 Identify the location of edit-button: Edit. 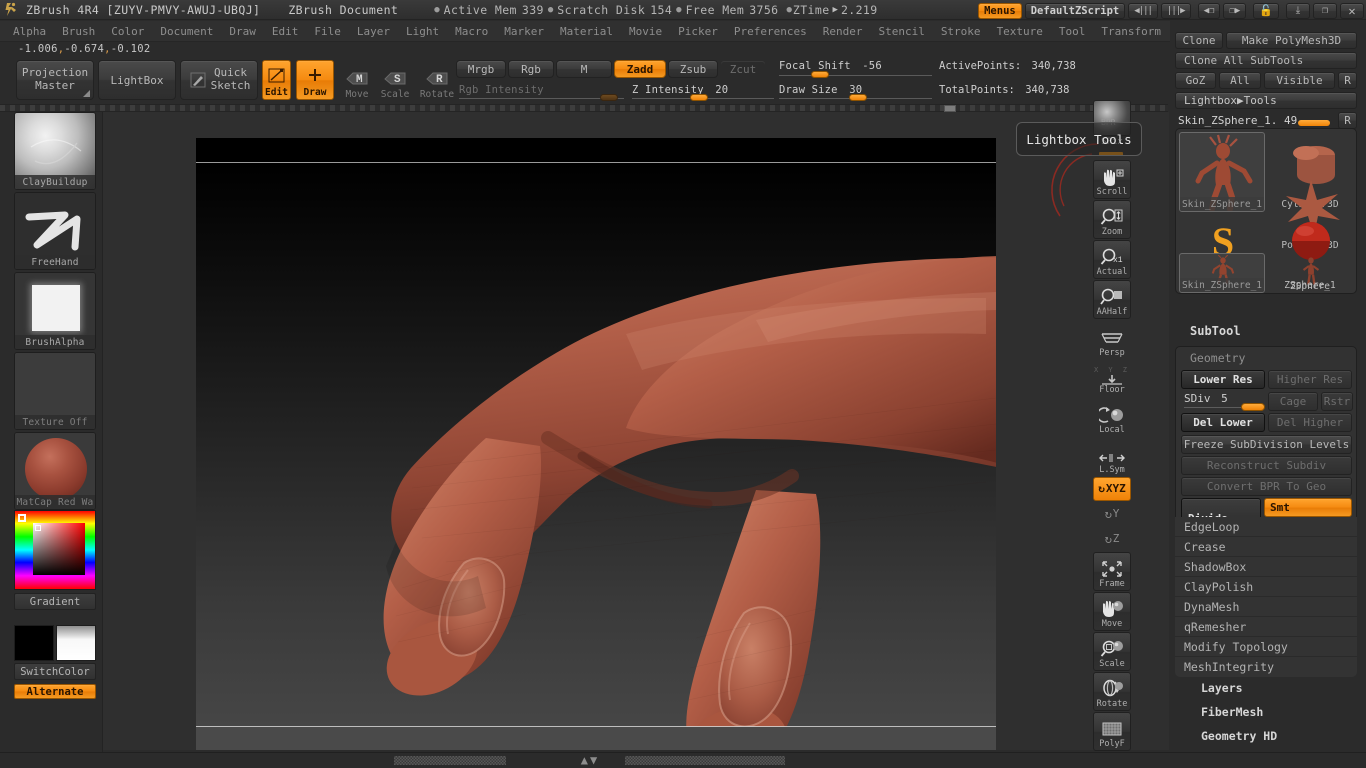
(276, 80).